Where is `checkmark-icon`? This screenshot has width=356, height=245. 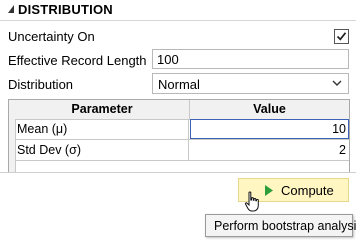 checkmark-icon is located at coordinates (341, 36).